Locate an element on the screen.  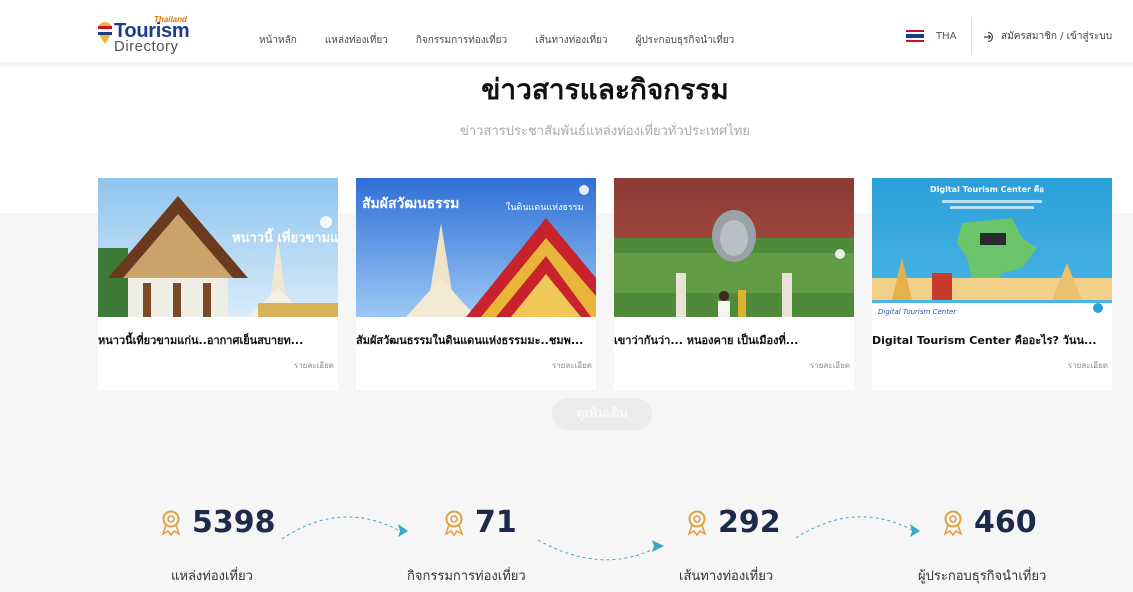
stat-label-operators: ผู้ประกอบธุรกิจนำเที่ยว is located at coordinates (982, 576).